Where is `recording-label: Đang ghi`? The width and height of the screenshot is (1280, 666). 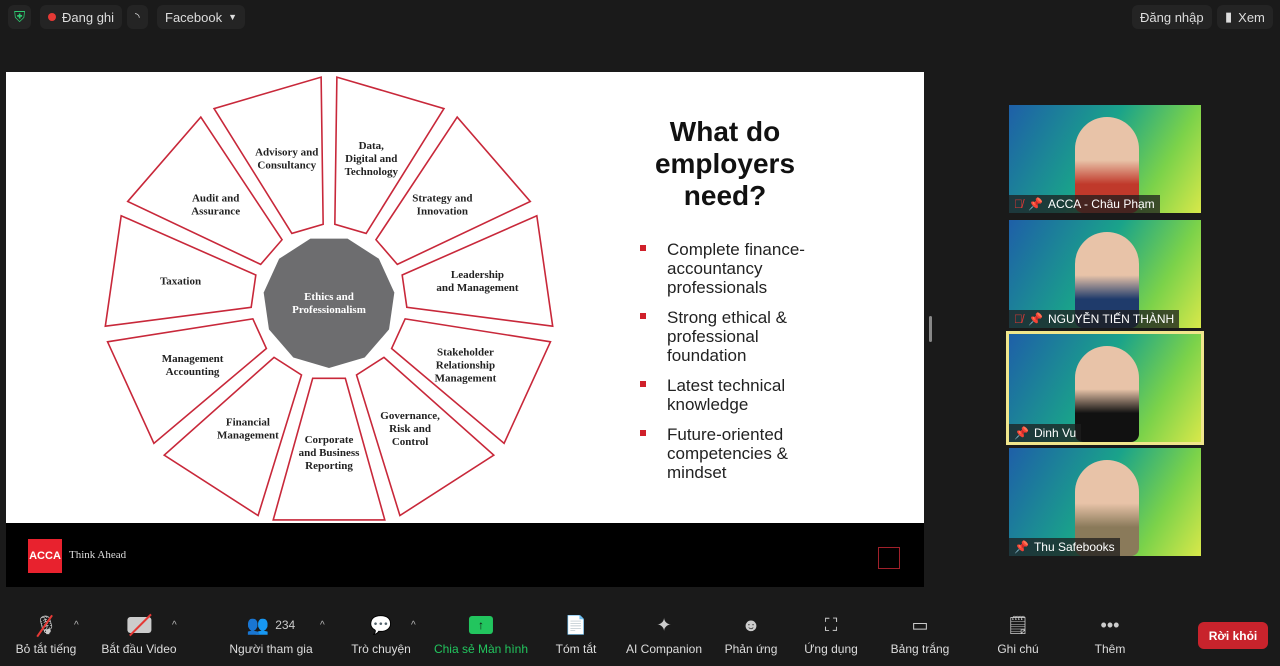 recording-label: Đang ghi is located at coordinates (88, 17).